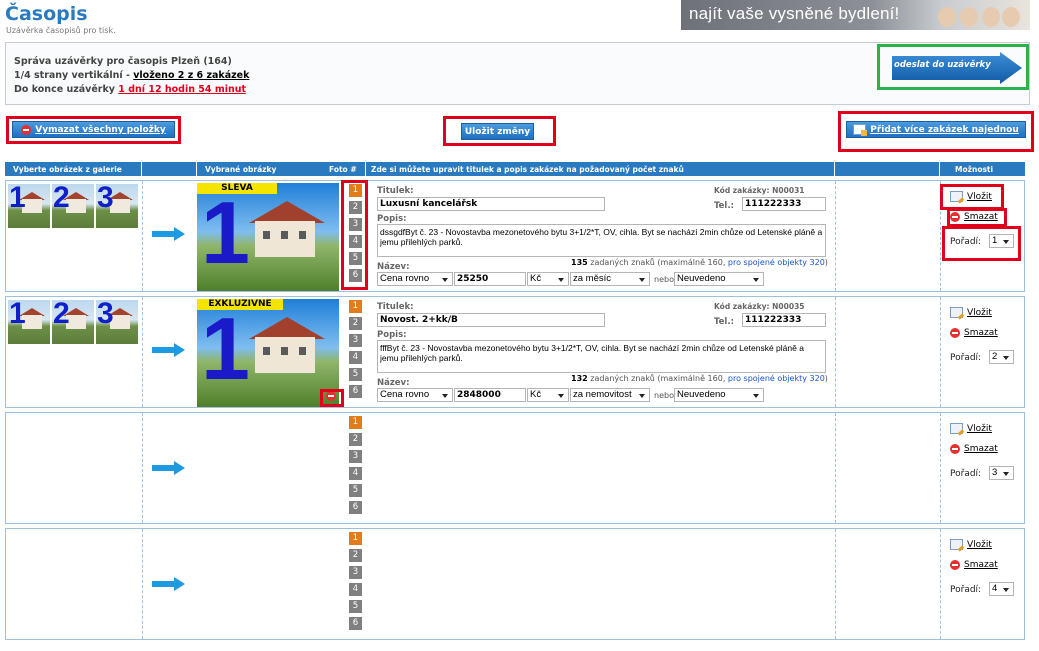  What do you see at coordinates (664, 279) in the screenshot?
I see `nebo-text: nebo` at bounding box center [664, 279].